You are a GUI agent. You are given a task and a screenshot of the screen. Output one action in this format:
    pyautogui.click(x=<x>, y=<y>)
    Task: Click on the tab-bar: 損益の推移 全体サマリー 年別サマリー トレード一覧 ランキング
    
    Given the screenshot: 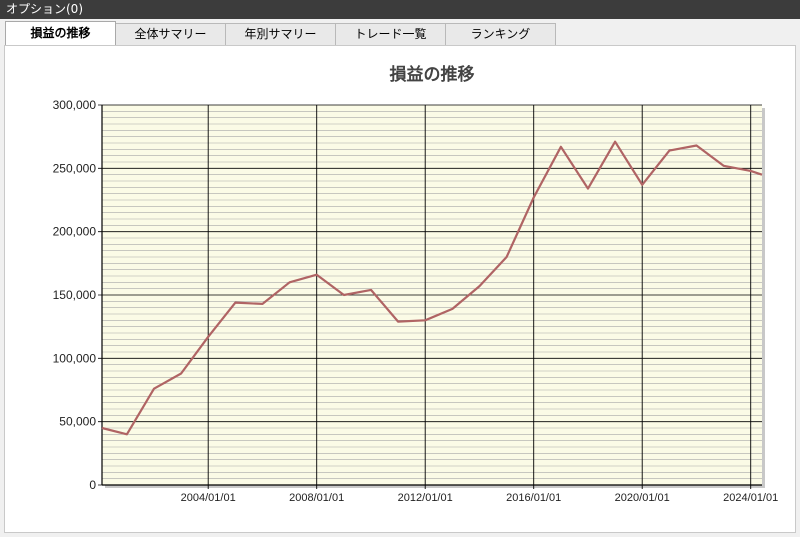 What is the action you would take?
    pyautogui.click(x=280, y=33)
    